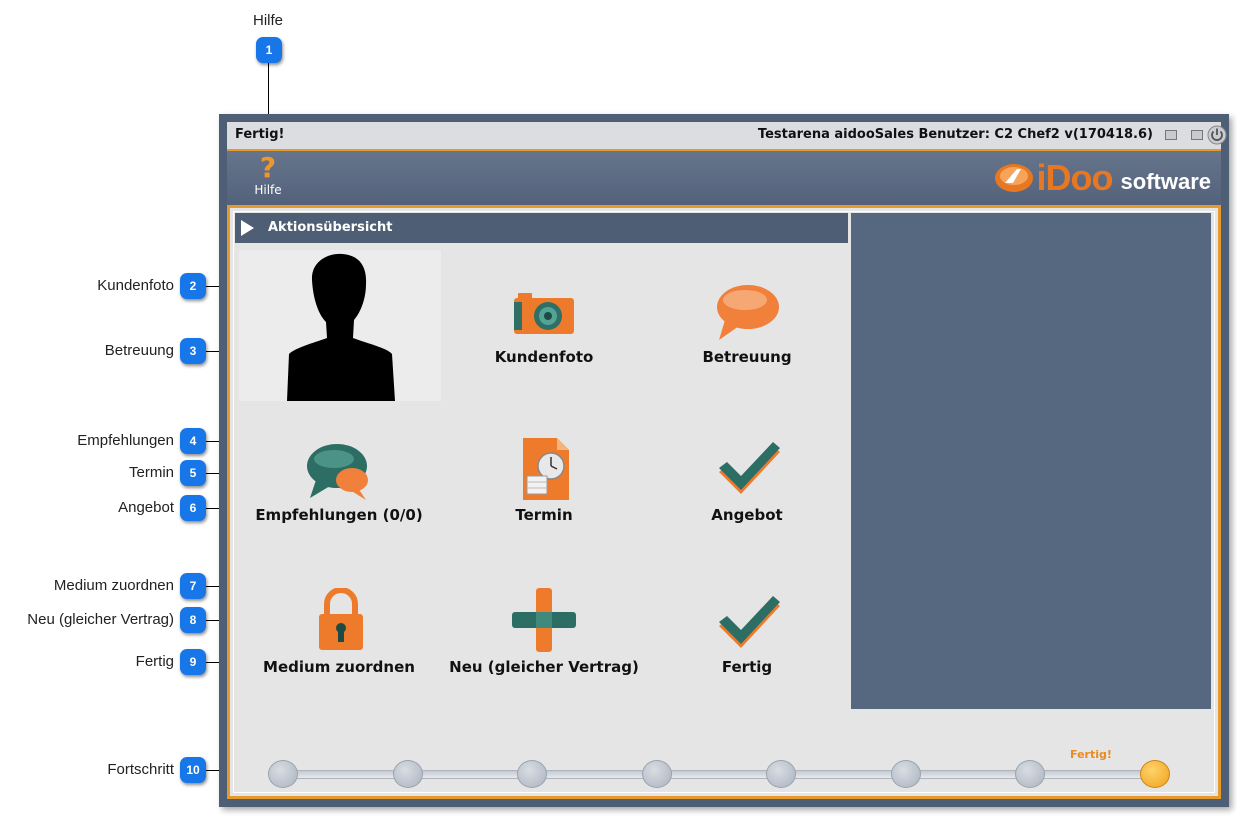 The width and height of the screenshot is (1237, 816). I want to click on callout-label: Kundenfoto, so click(135, 285).